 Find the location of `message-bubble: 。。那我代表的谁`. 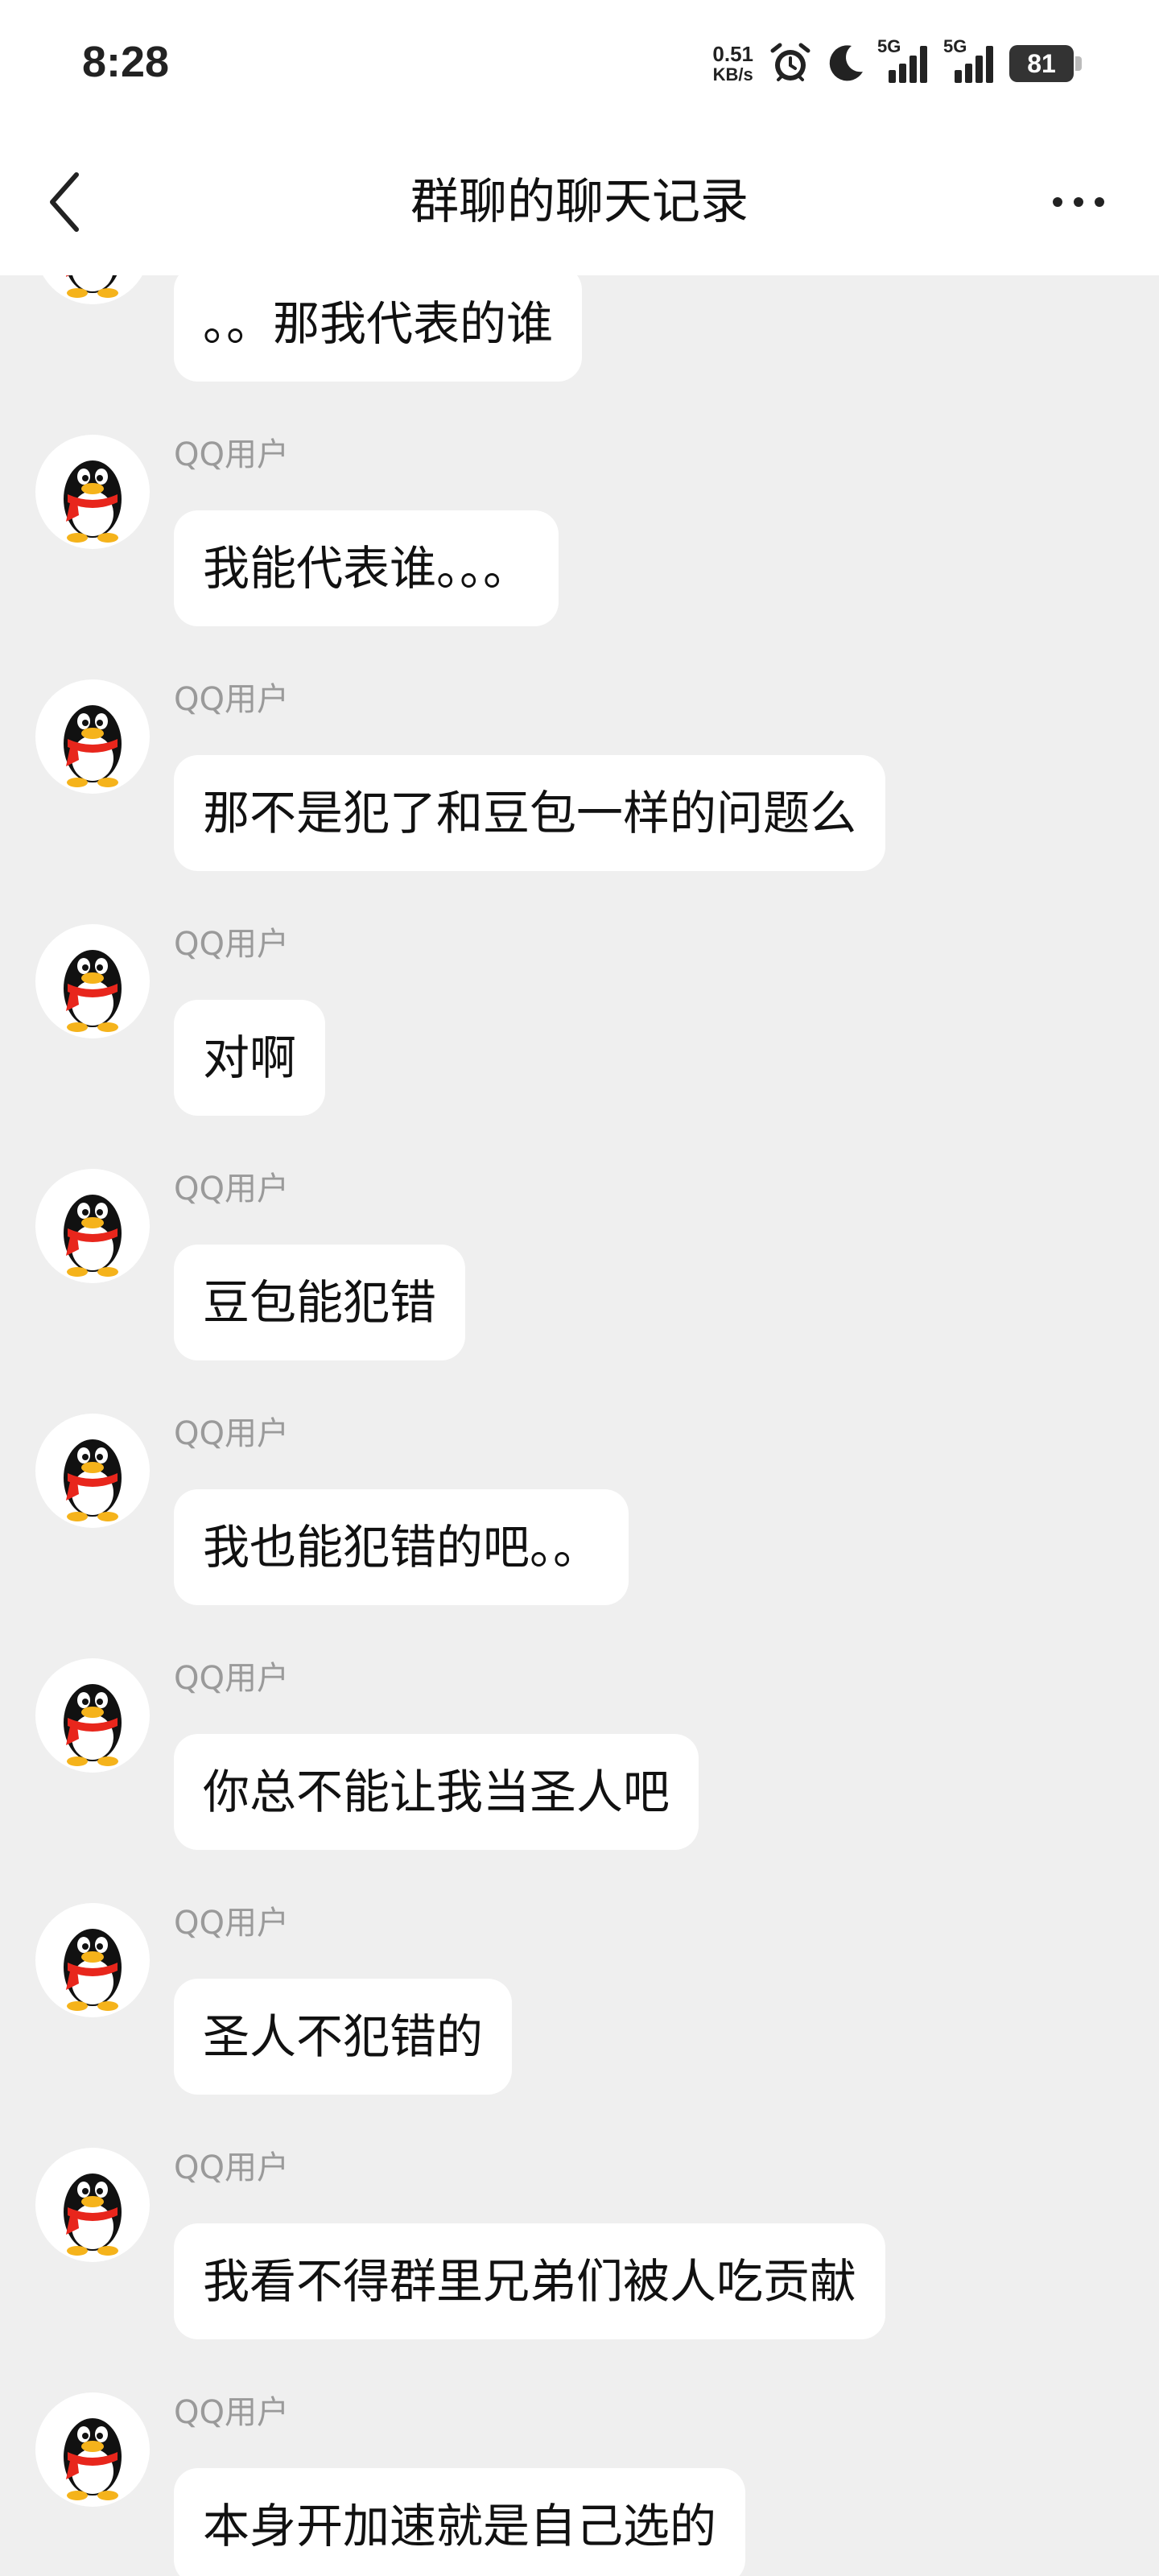

message-bubble: 。。那我代表的谁 is located at coordinates (378, 328).